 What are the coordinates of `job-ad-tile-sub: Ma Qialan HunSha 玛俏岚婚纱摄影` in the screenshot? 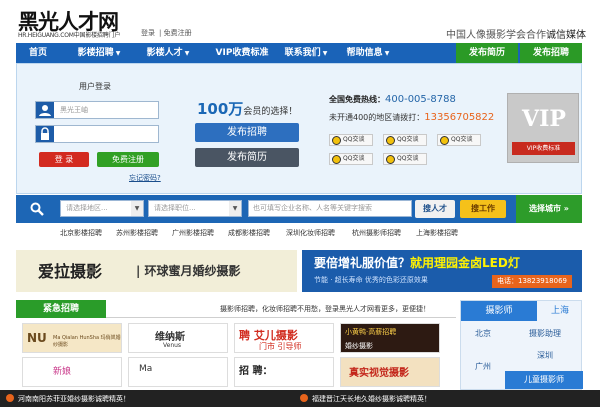 It's located at (87, 341).